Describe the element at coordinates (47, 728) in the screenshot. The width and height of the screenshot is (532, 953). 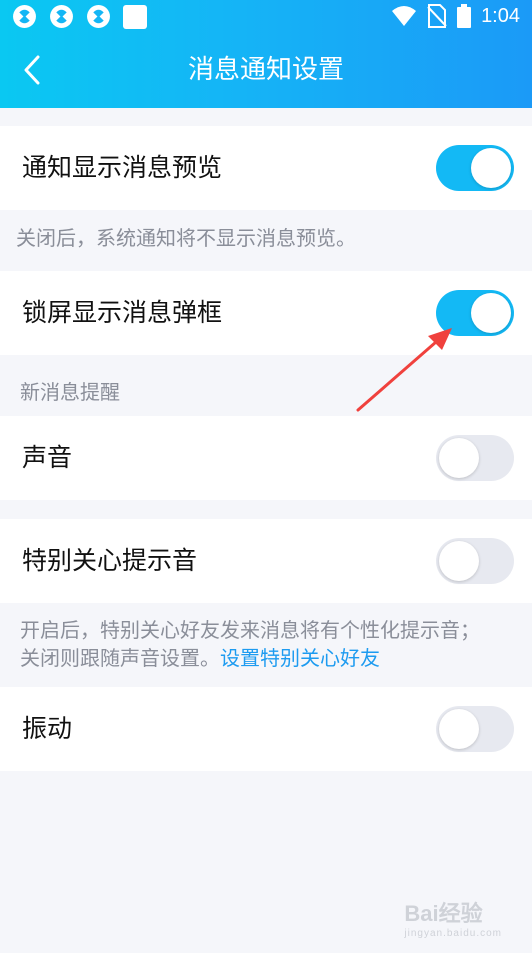
I see `setting-label-vibrate: 振动` at that location.